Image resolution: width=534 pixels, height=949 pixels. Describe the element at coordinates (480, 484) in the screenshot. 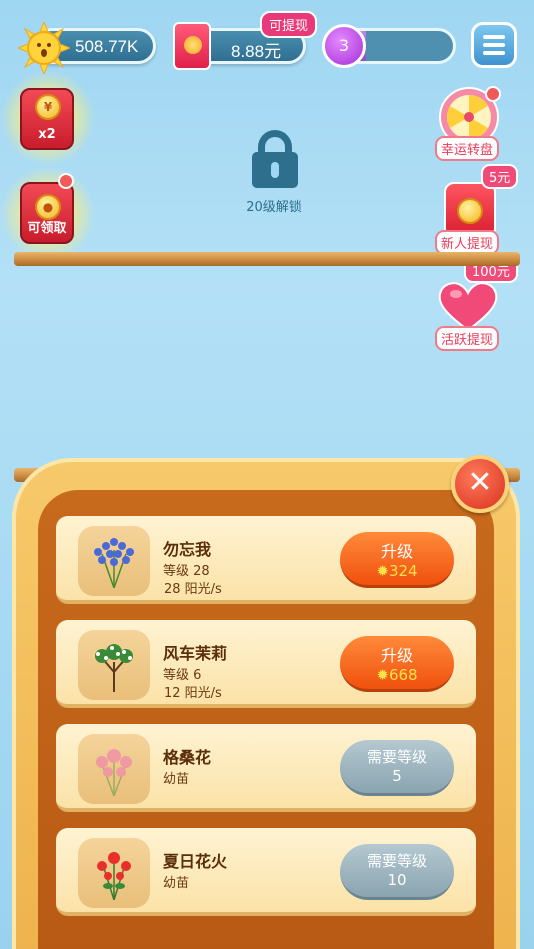

I see `close-button: ✕` at that location.